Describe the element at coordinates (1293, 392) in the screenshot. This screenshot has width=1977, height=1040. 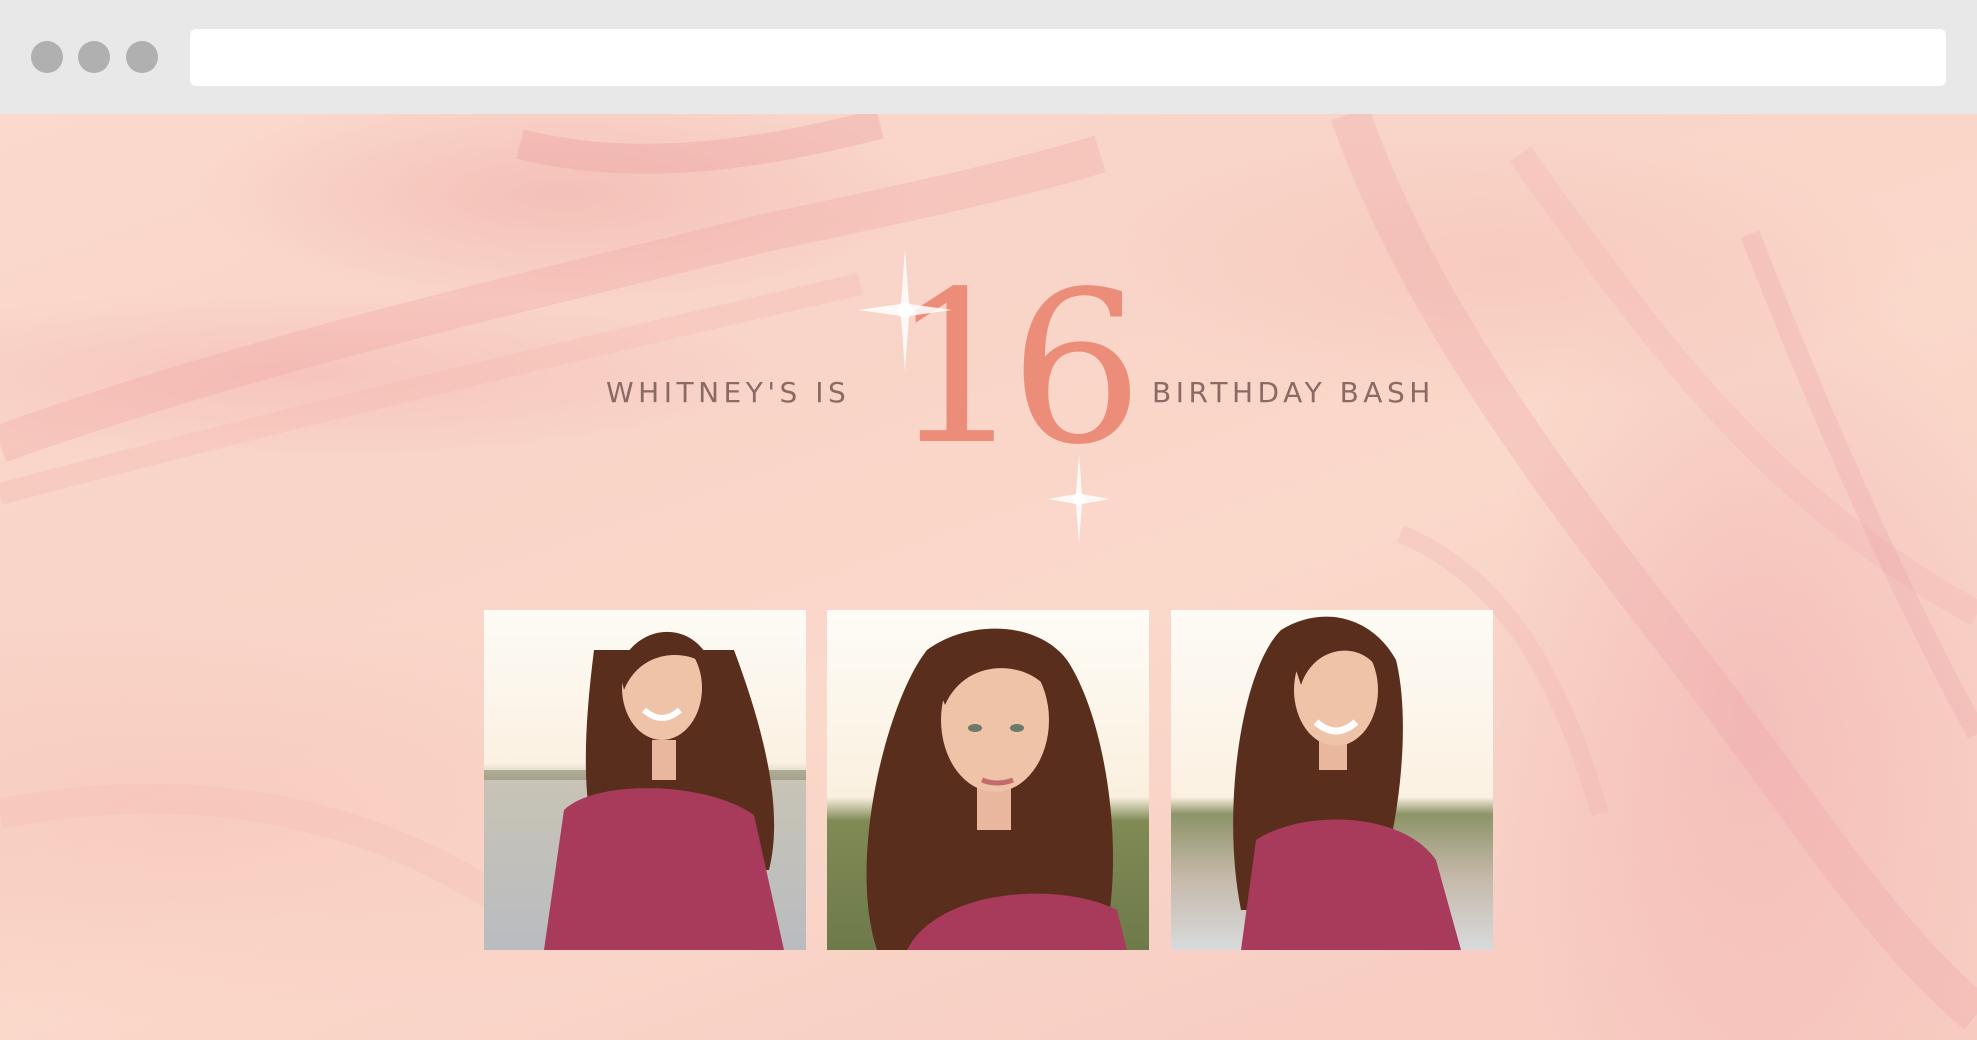
I see `headline-right-text: BIRTHDAY BASH` at that location.